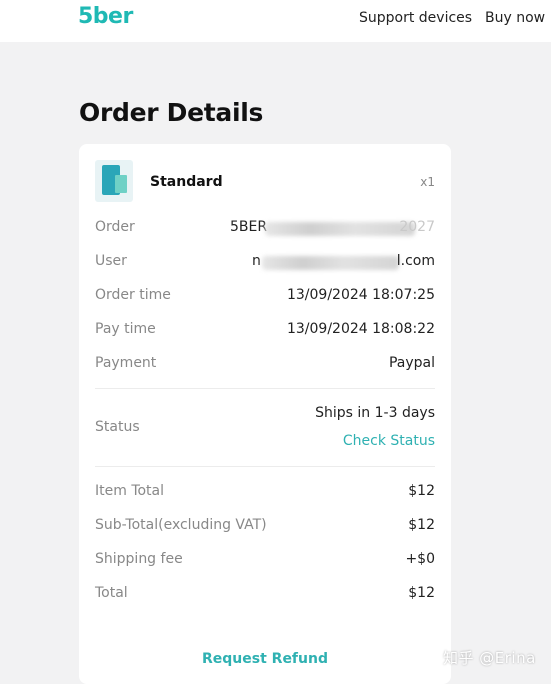 The height and width of the screenshot is (684, 551). I want to click on payment-label: Payment, so click(126, 363).